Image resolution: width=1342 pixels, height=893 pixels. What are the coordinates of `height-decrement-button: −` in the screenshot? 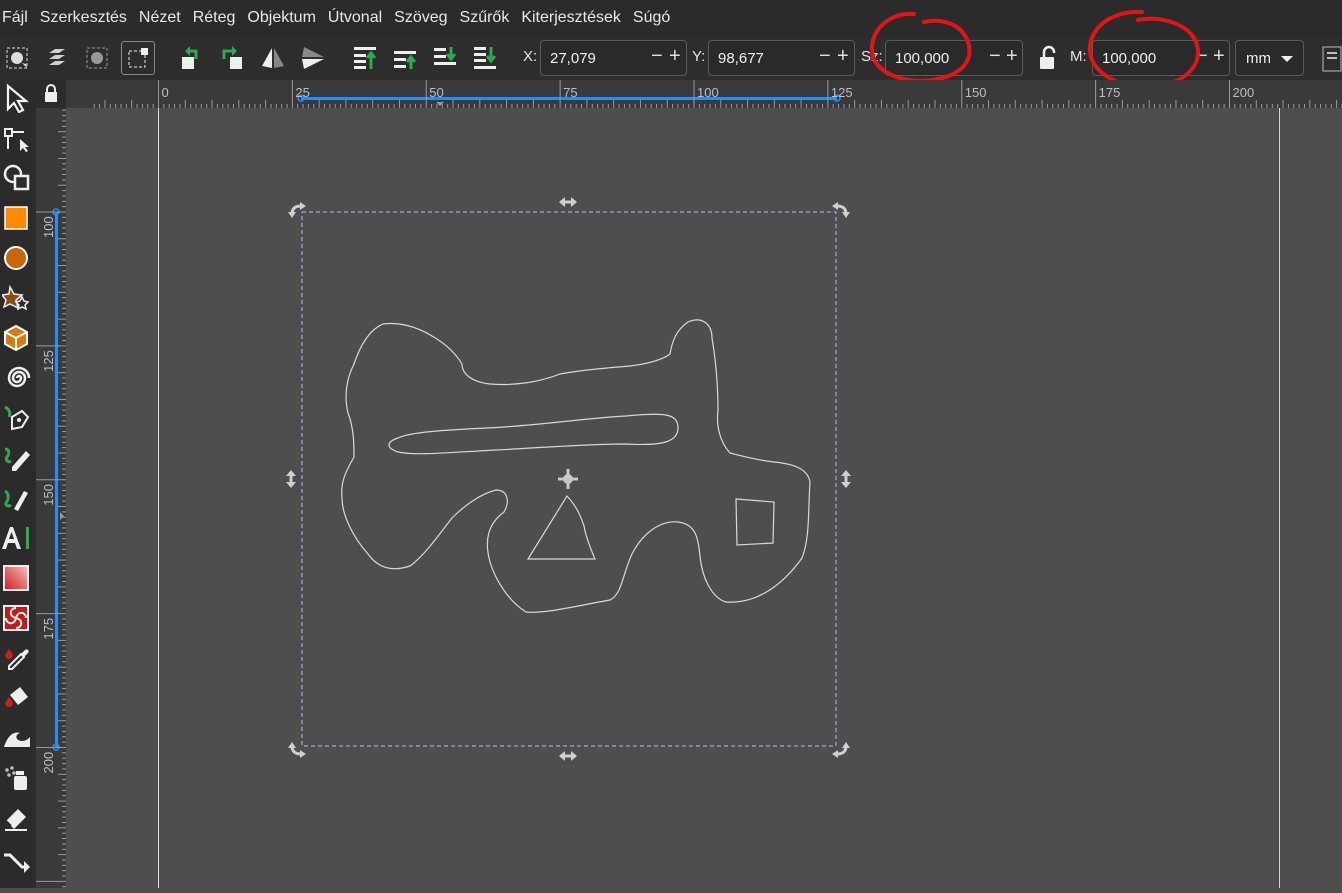 It's located at (1202, 56).